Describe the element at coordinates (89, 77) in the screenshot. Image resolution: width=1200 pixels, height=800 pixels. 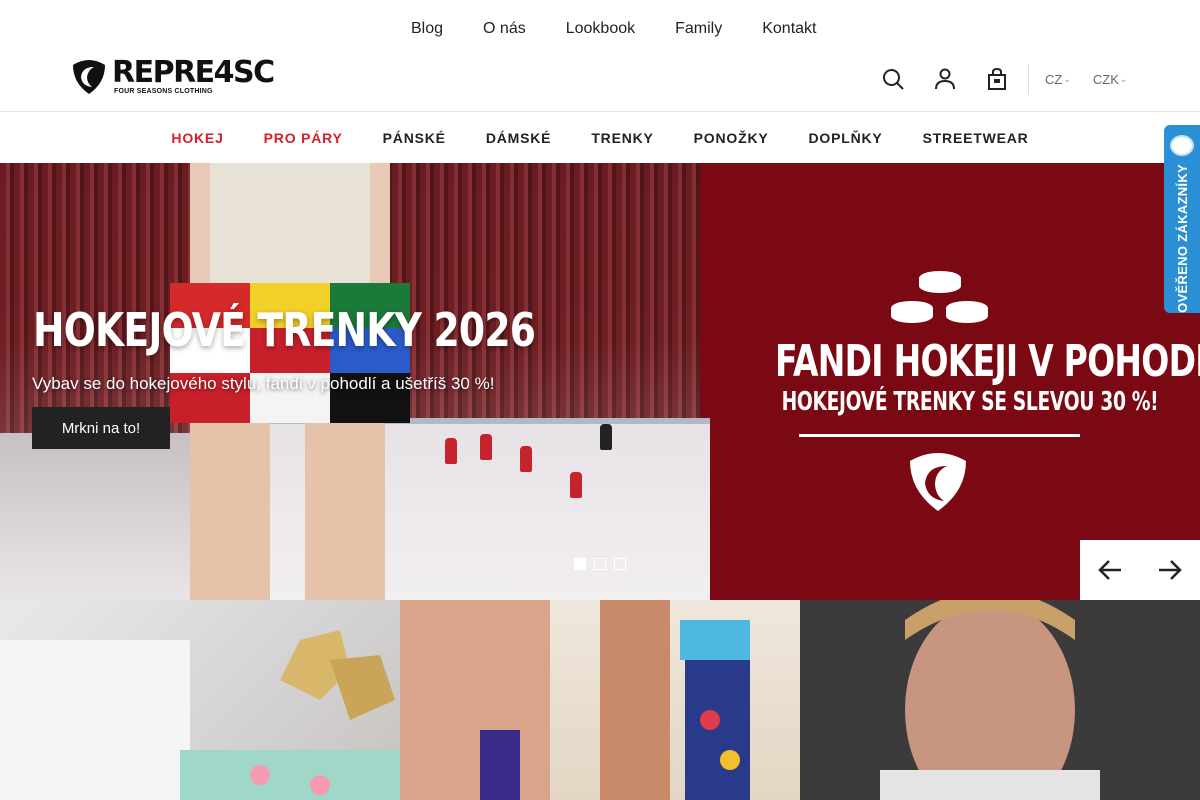
I see `logo-shield-icon` at that location.